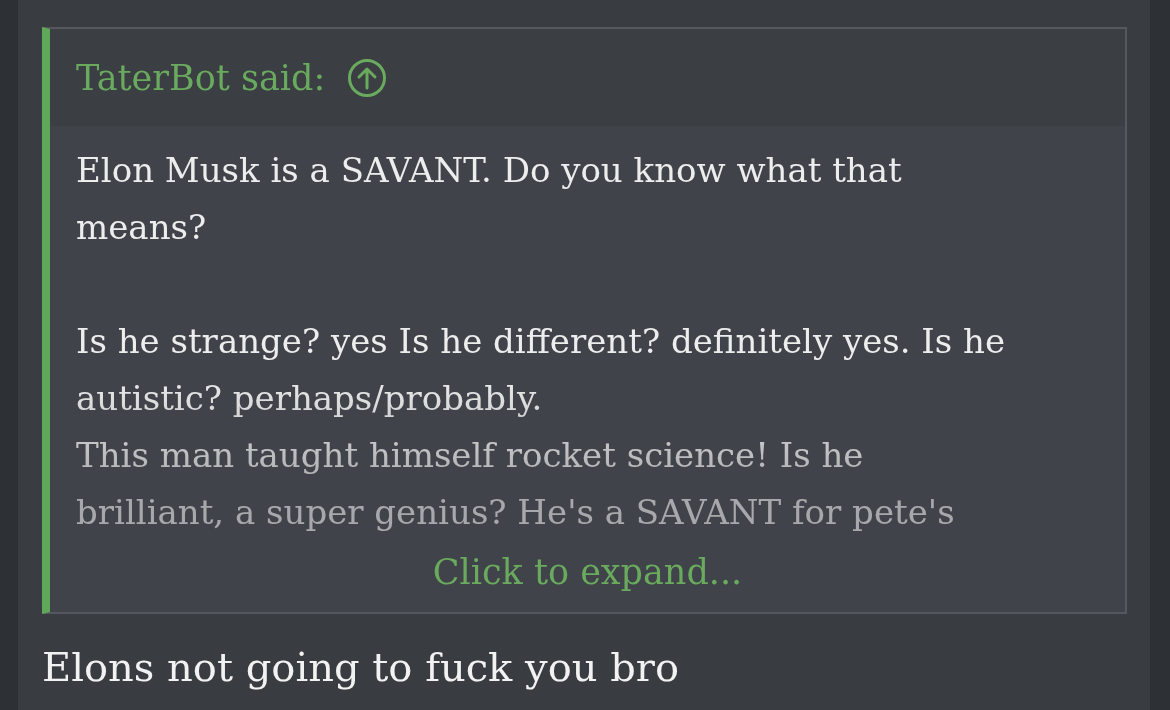 The width and height of the screenshot is (1170, 710). Describe the element at coordinates (361, 667) in the screenshot. I see `post-text: Elons not going to fuck you bro` at that location.